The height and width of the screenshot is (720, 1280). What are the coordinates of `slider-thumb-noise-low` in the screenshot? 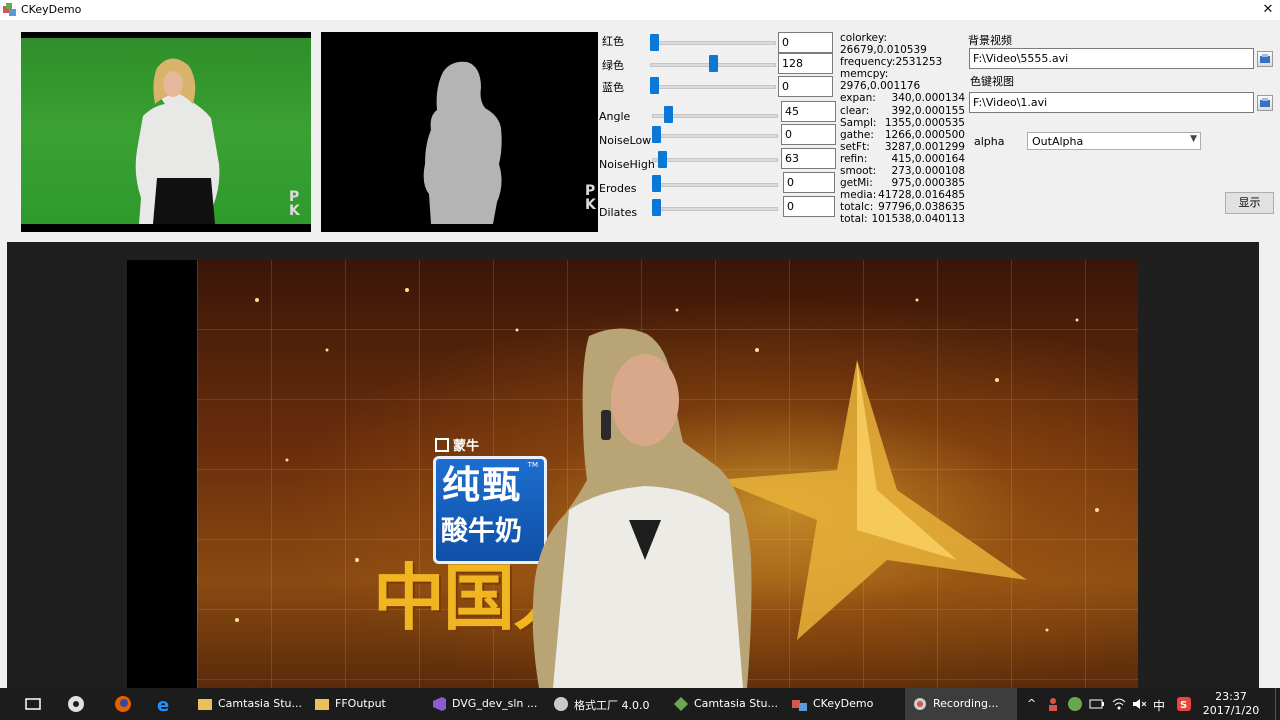 It's located at (656, 134).